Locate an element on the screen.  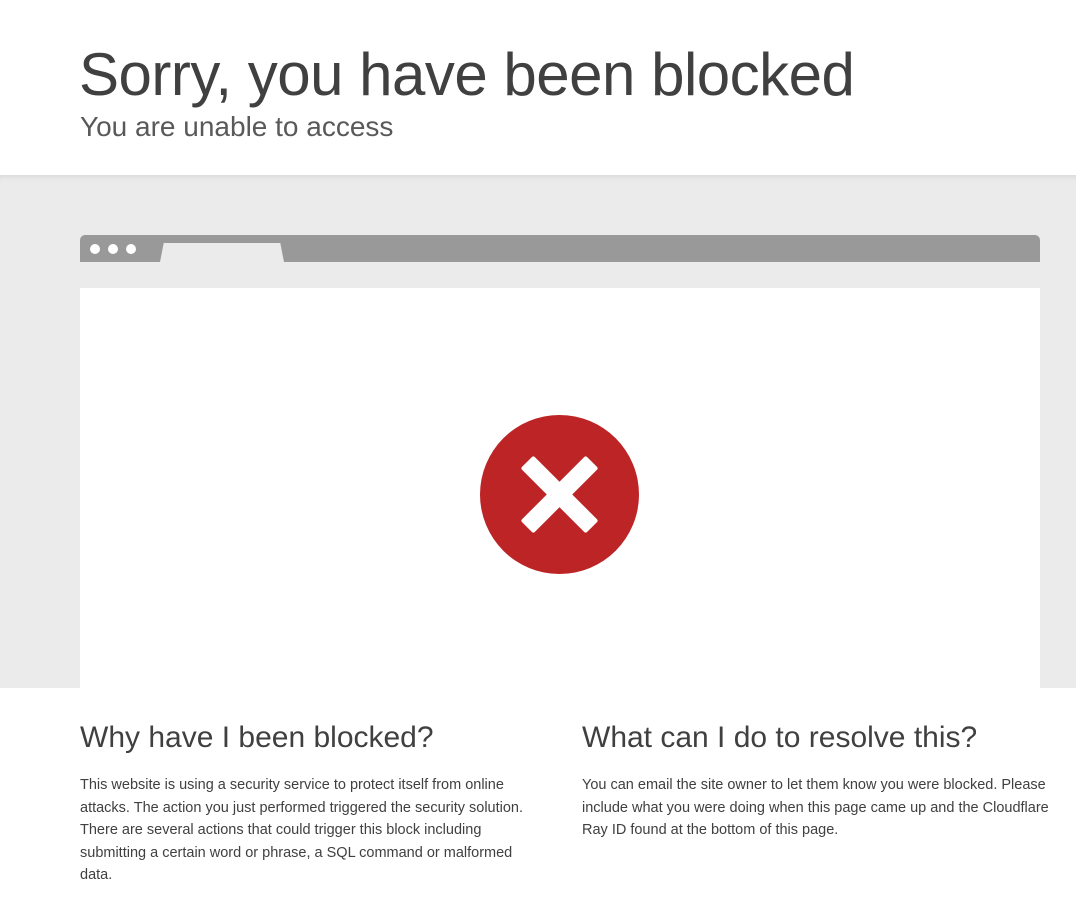
blocked-x-icon is located at coordinates (559, 494).